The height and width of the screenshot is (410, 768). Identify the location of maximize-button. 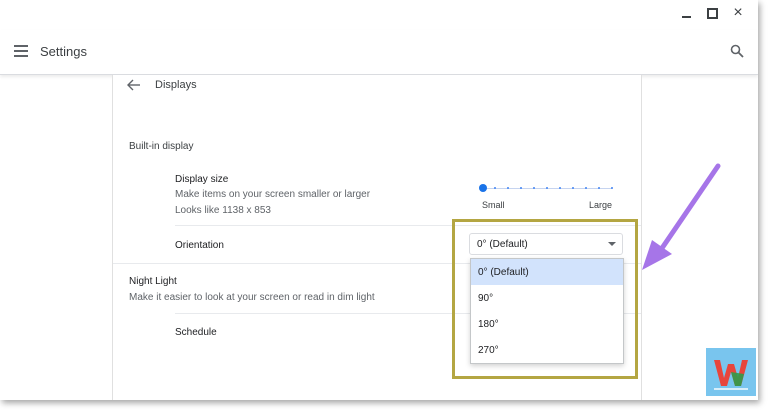
(712, 13).